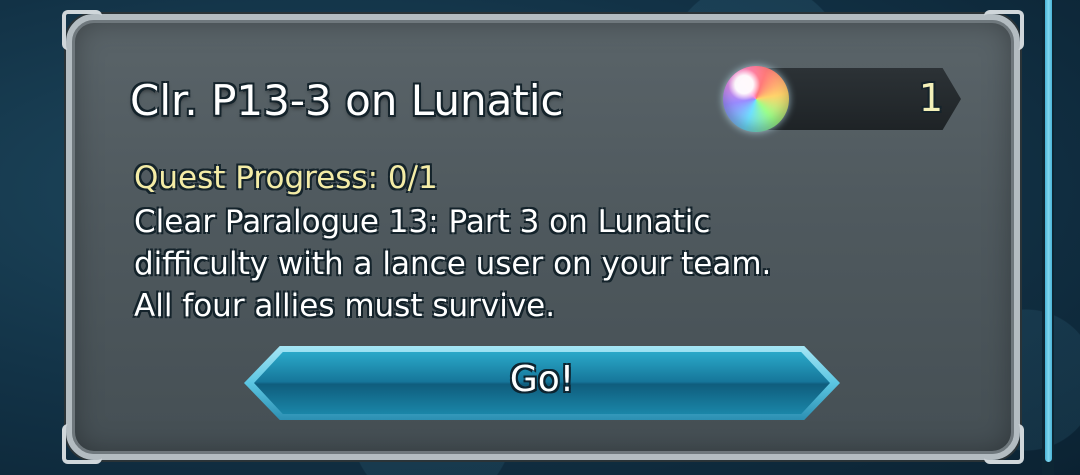 The image size is (1080, 475). I want to click on go-button: Go!, so click(542, 383).